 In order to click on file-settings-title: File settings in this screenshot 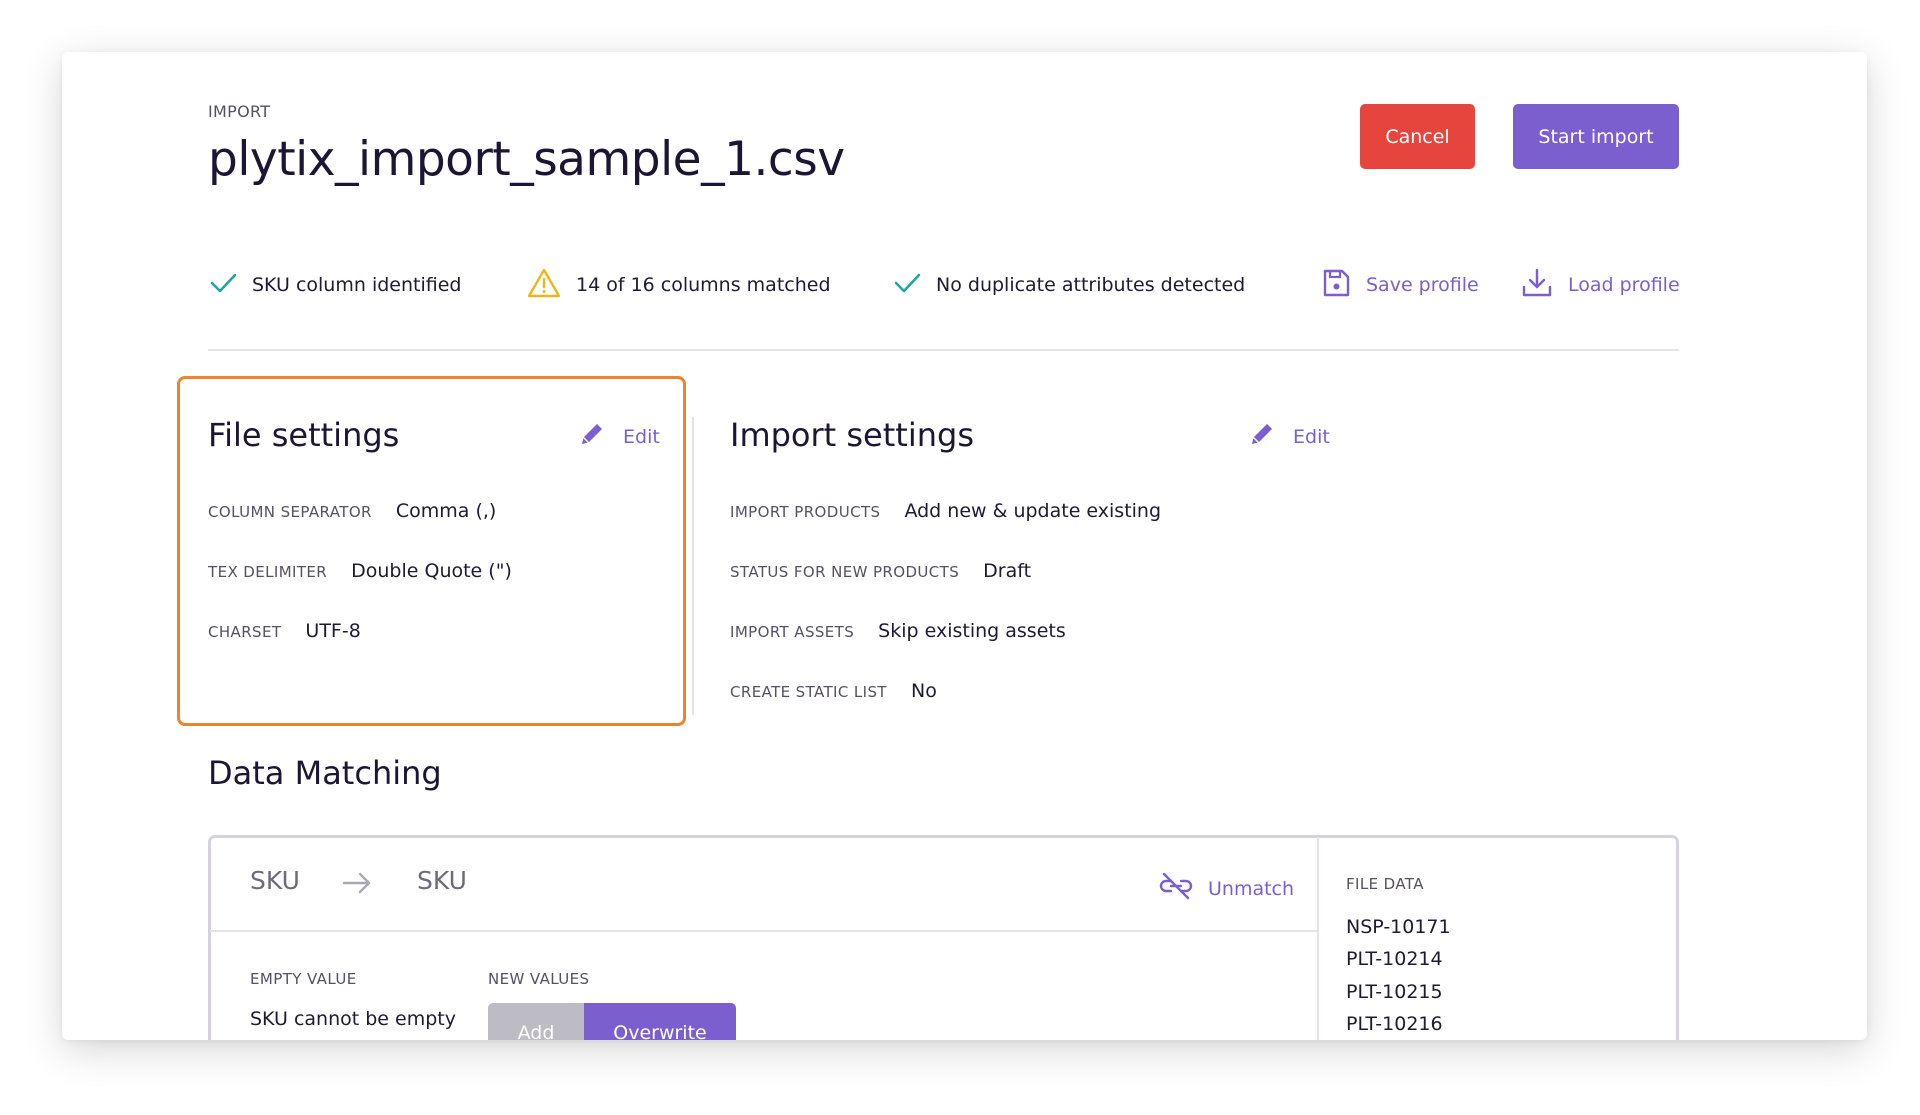, I will do `click(304, 435)`.